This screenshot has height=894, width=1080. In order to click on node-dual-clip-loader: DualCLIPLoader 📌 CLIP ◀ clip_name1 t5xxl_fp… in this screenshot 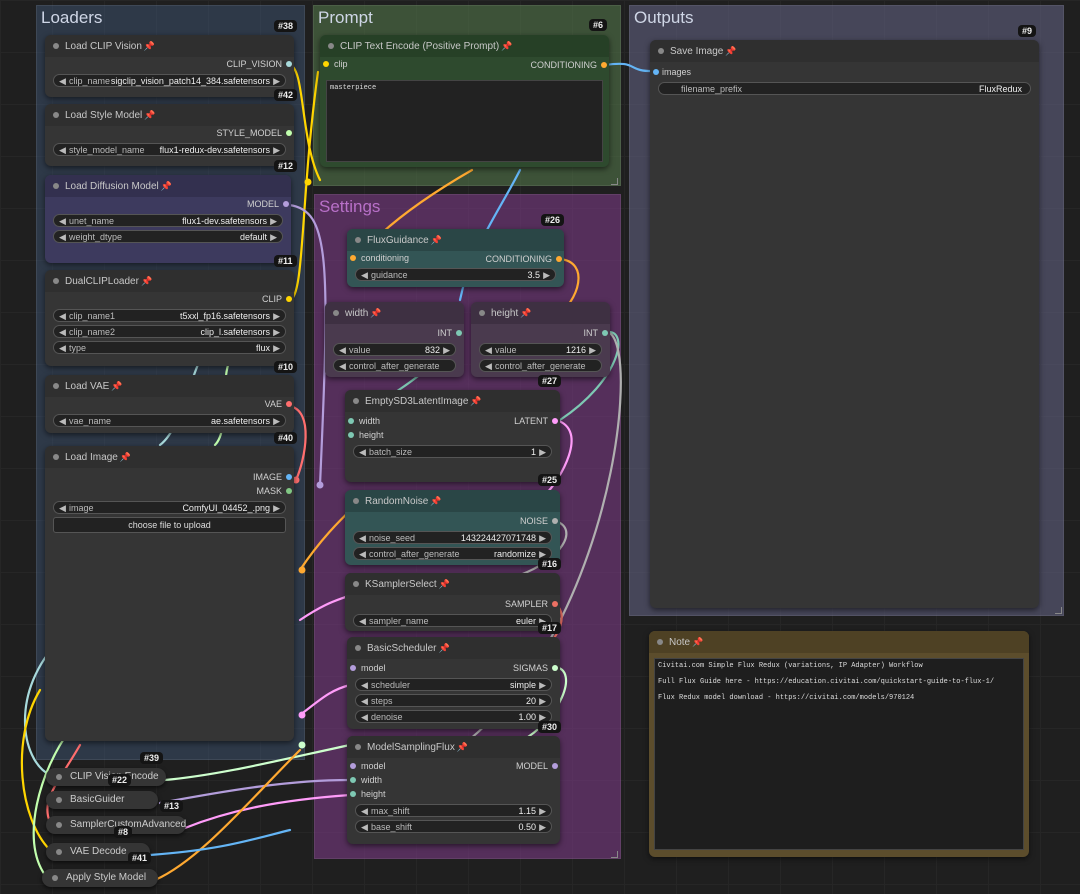, I will do `click(169, 318)`.